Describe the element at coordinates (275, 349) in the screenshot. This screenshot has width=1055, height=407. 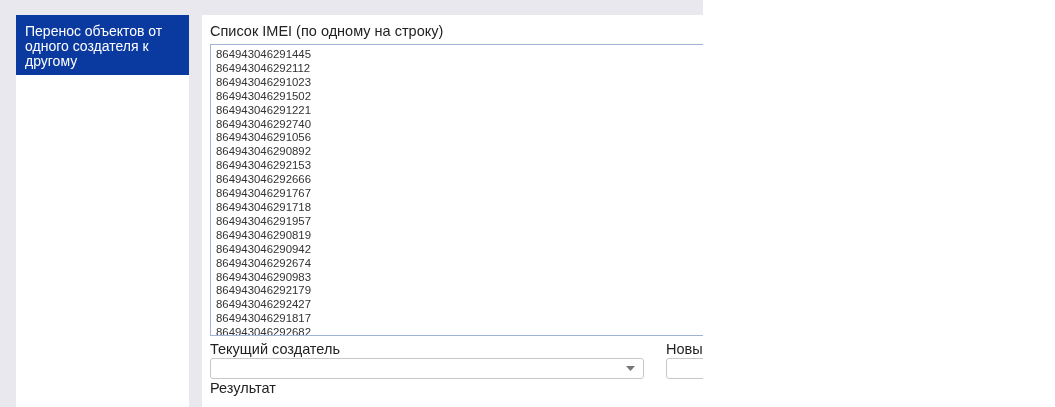
I see `current-creator-label: Текущий создатель` at that location.